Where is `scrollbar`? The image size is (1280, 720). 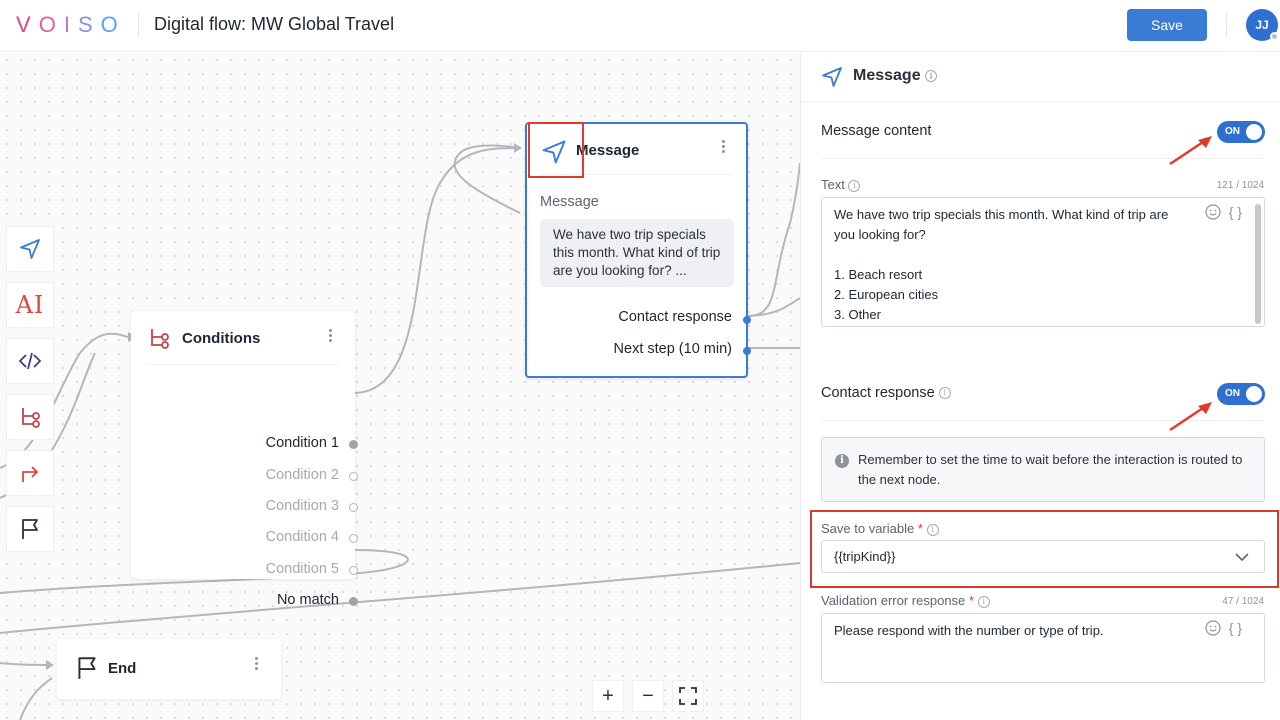 scrollbar is located at coordinates (1258, 264).